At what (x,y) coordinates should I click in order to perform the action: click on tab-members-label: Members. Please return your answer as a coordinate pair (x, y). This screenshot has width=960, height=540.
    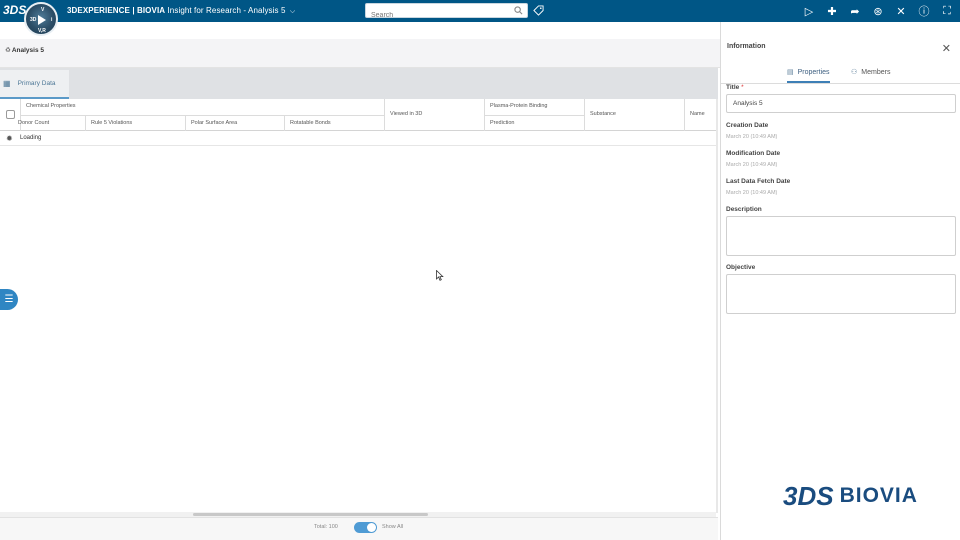
    Looking at the image, I should click on (876, 72).